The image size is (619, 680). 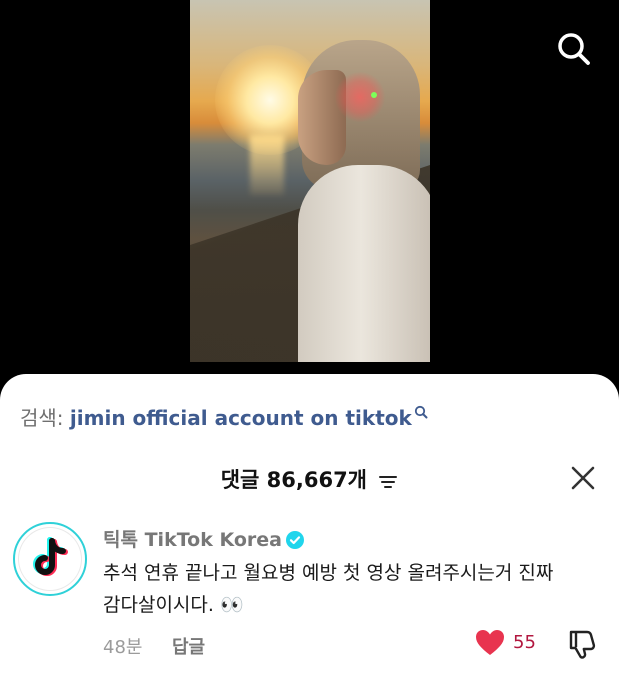 What do you see at coordinates (490, 642) in the screenshot?
I see `heart-icon` at bounding box center [490, 642].